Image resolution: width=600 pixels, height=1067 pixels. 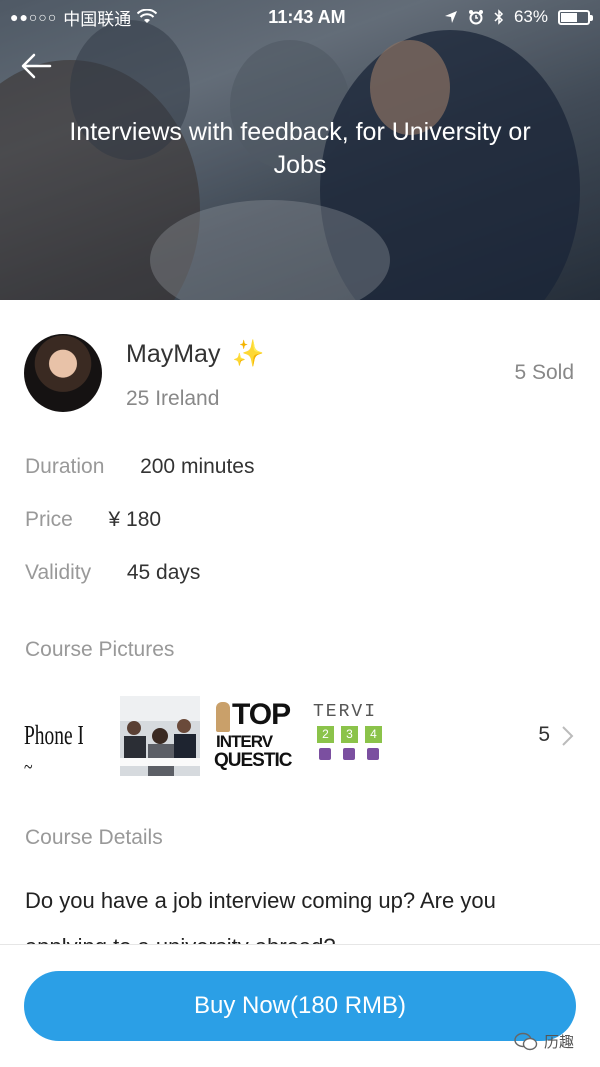 I want to click on step-badge: 4, so click(x=373, y=734).